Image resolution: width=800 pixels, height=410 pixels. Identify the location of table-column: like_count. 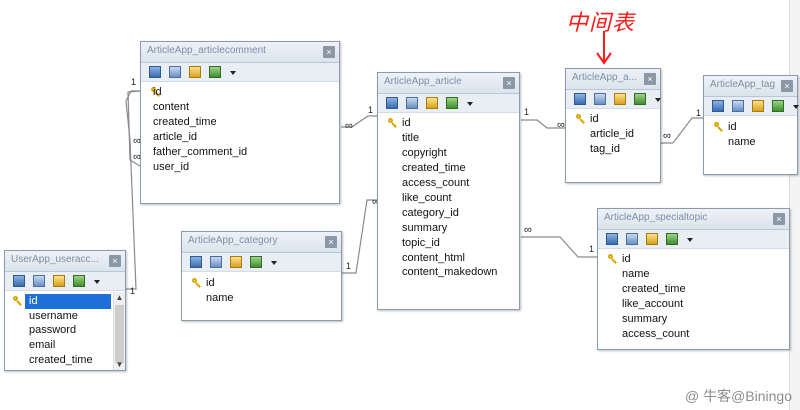
(448, 198).